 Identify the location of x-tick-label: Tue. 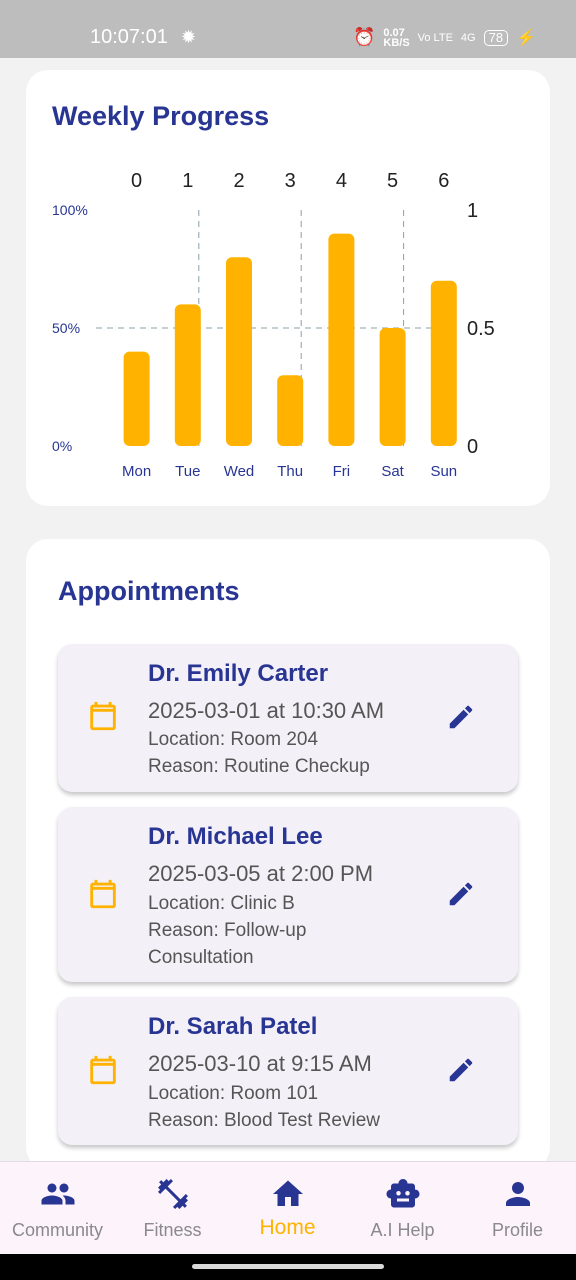
(187, 471).